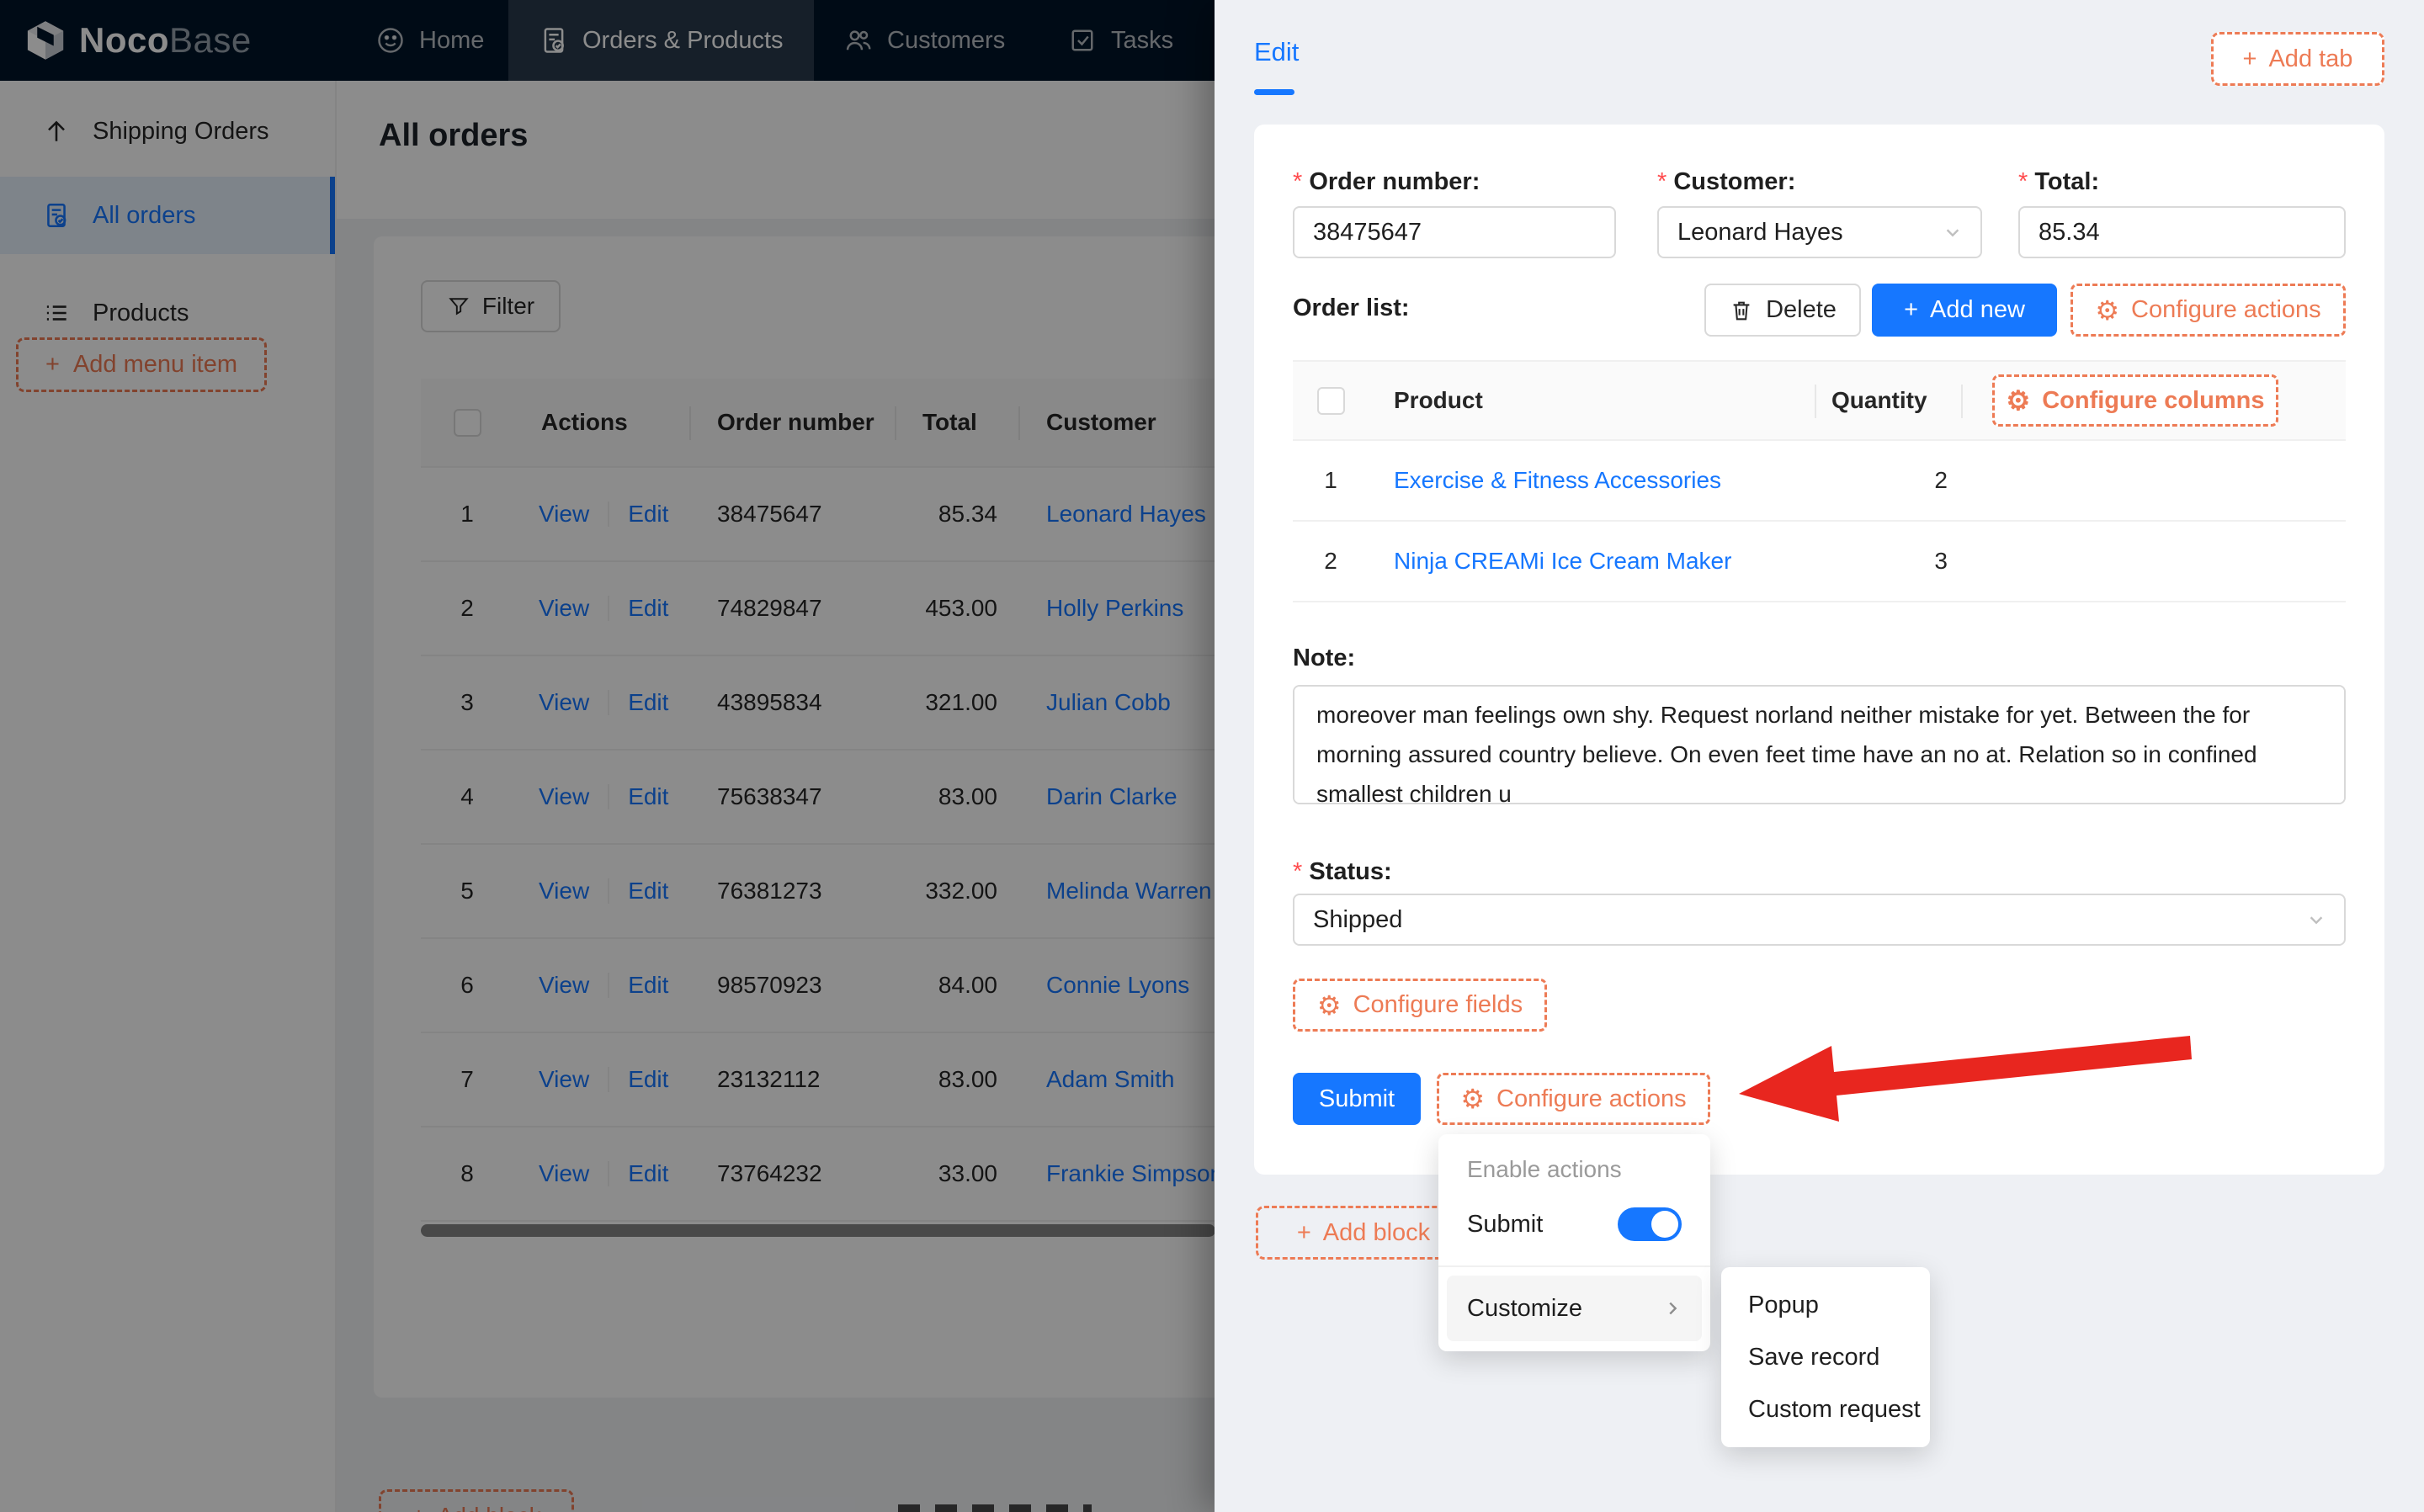  Describe the element at coordinates (1977, 309) in the screenshot. I see `add-new-label: Add new` at that location.